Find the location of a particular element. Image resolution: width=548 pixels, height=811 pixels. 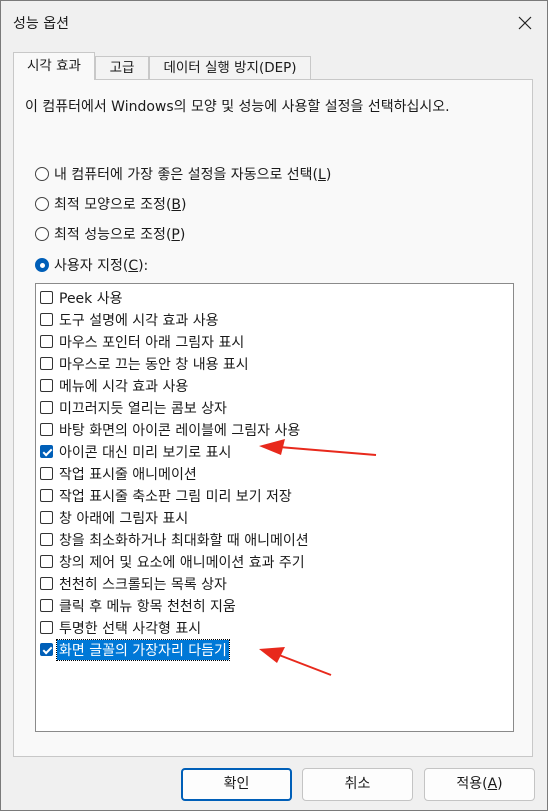

option-label: 마우스 포인터 아래 그림자 표시 is located at coordinates (152, 342).